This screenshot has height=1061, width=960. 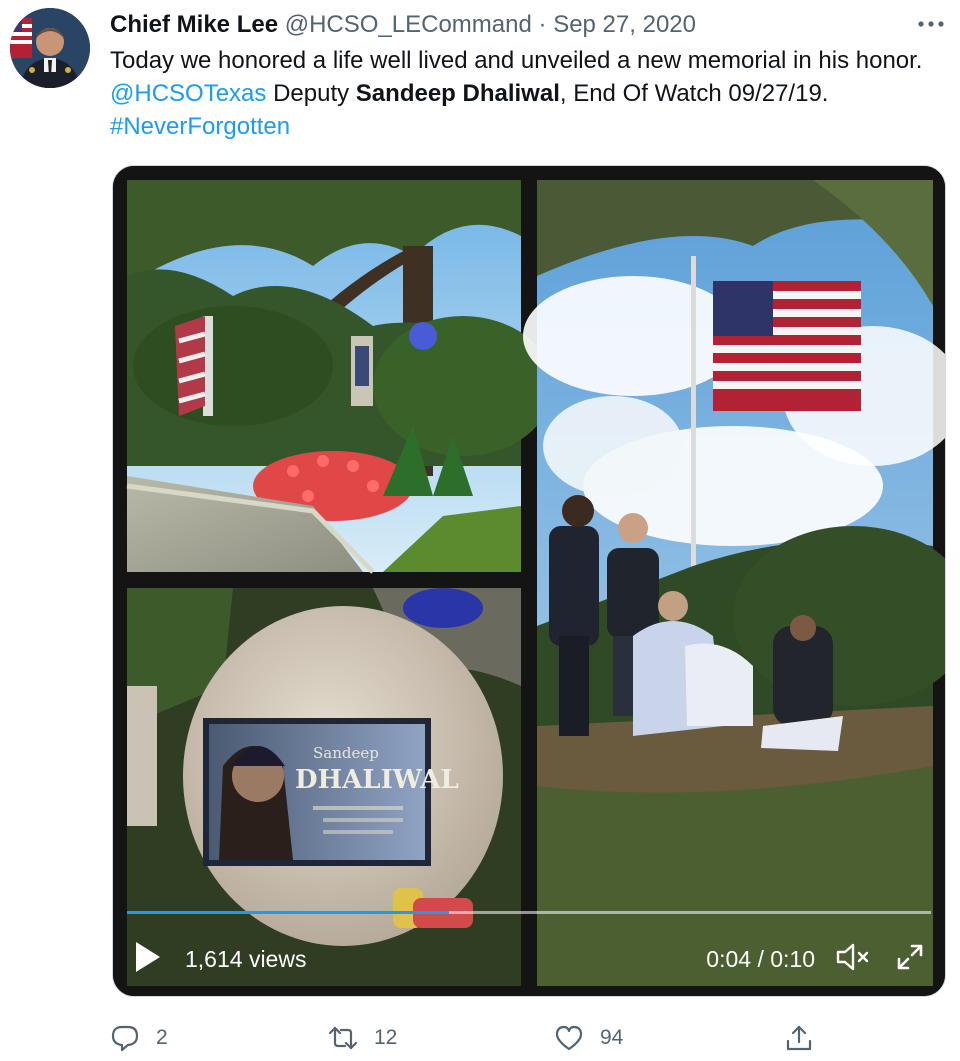 I want to click on reply-icon, so click(x=125, y=1038).